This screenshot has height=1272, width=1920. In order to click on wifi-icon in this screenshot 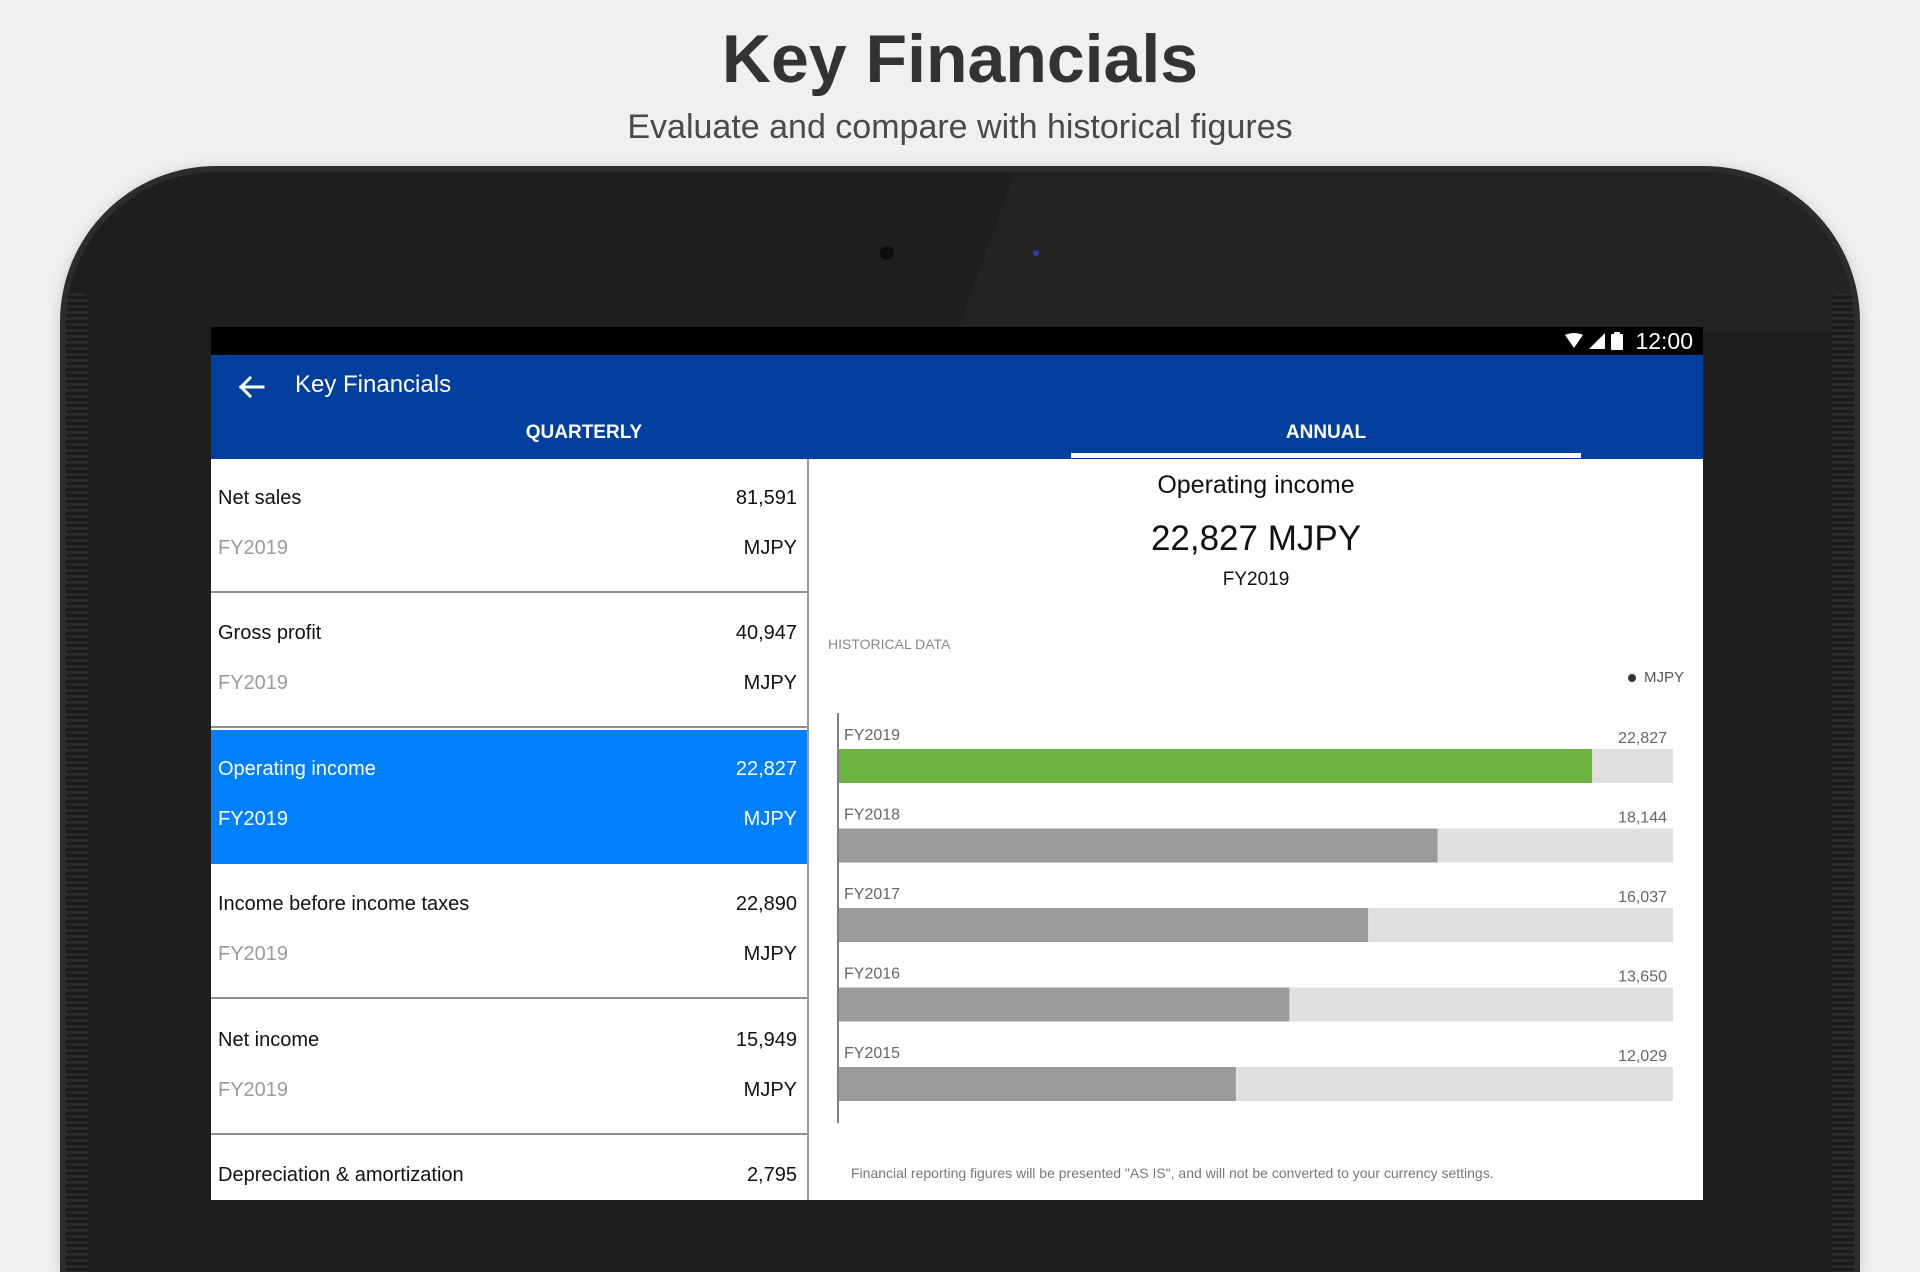, I will do `click(1574, 340)`.